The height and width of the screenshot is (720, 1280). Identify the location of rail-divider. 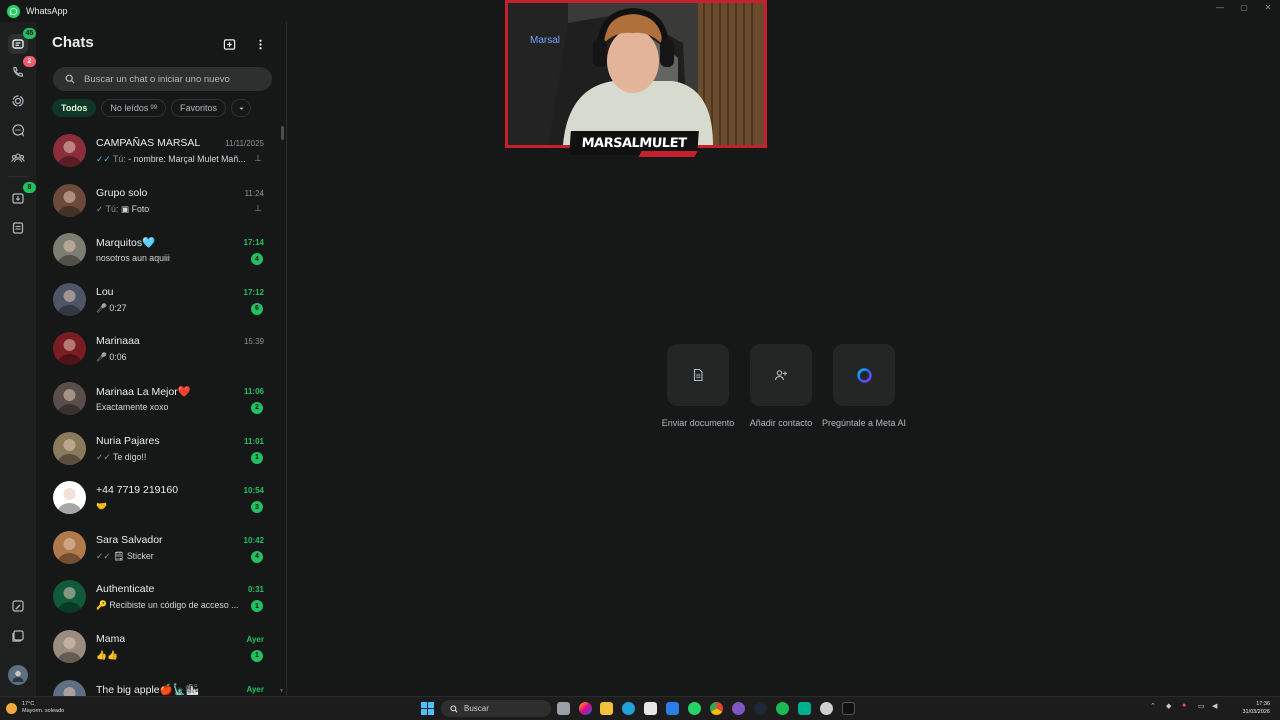
(18, 176).